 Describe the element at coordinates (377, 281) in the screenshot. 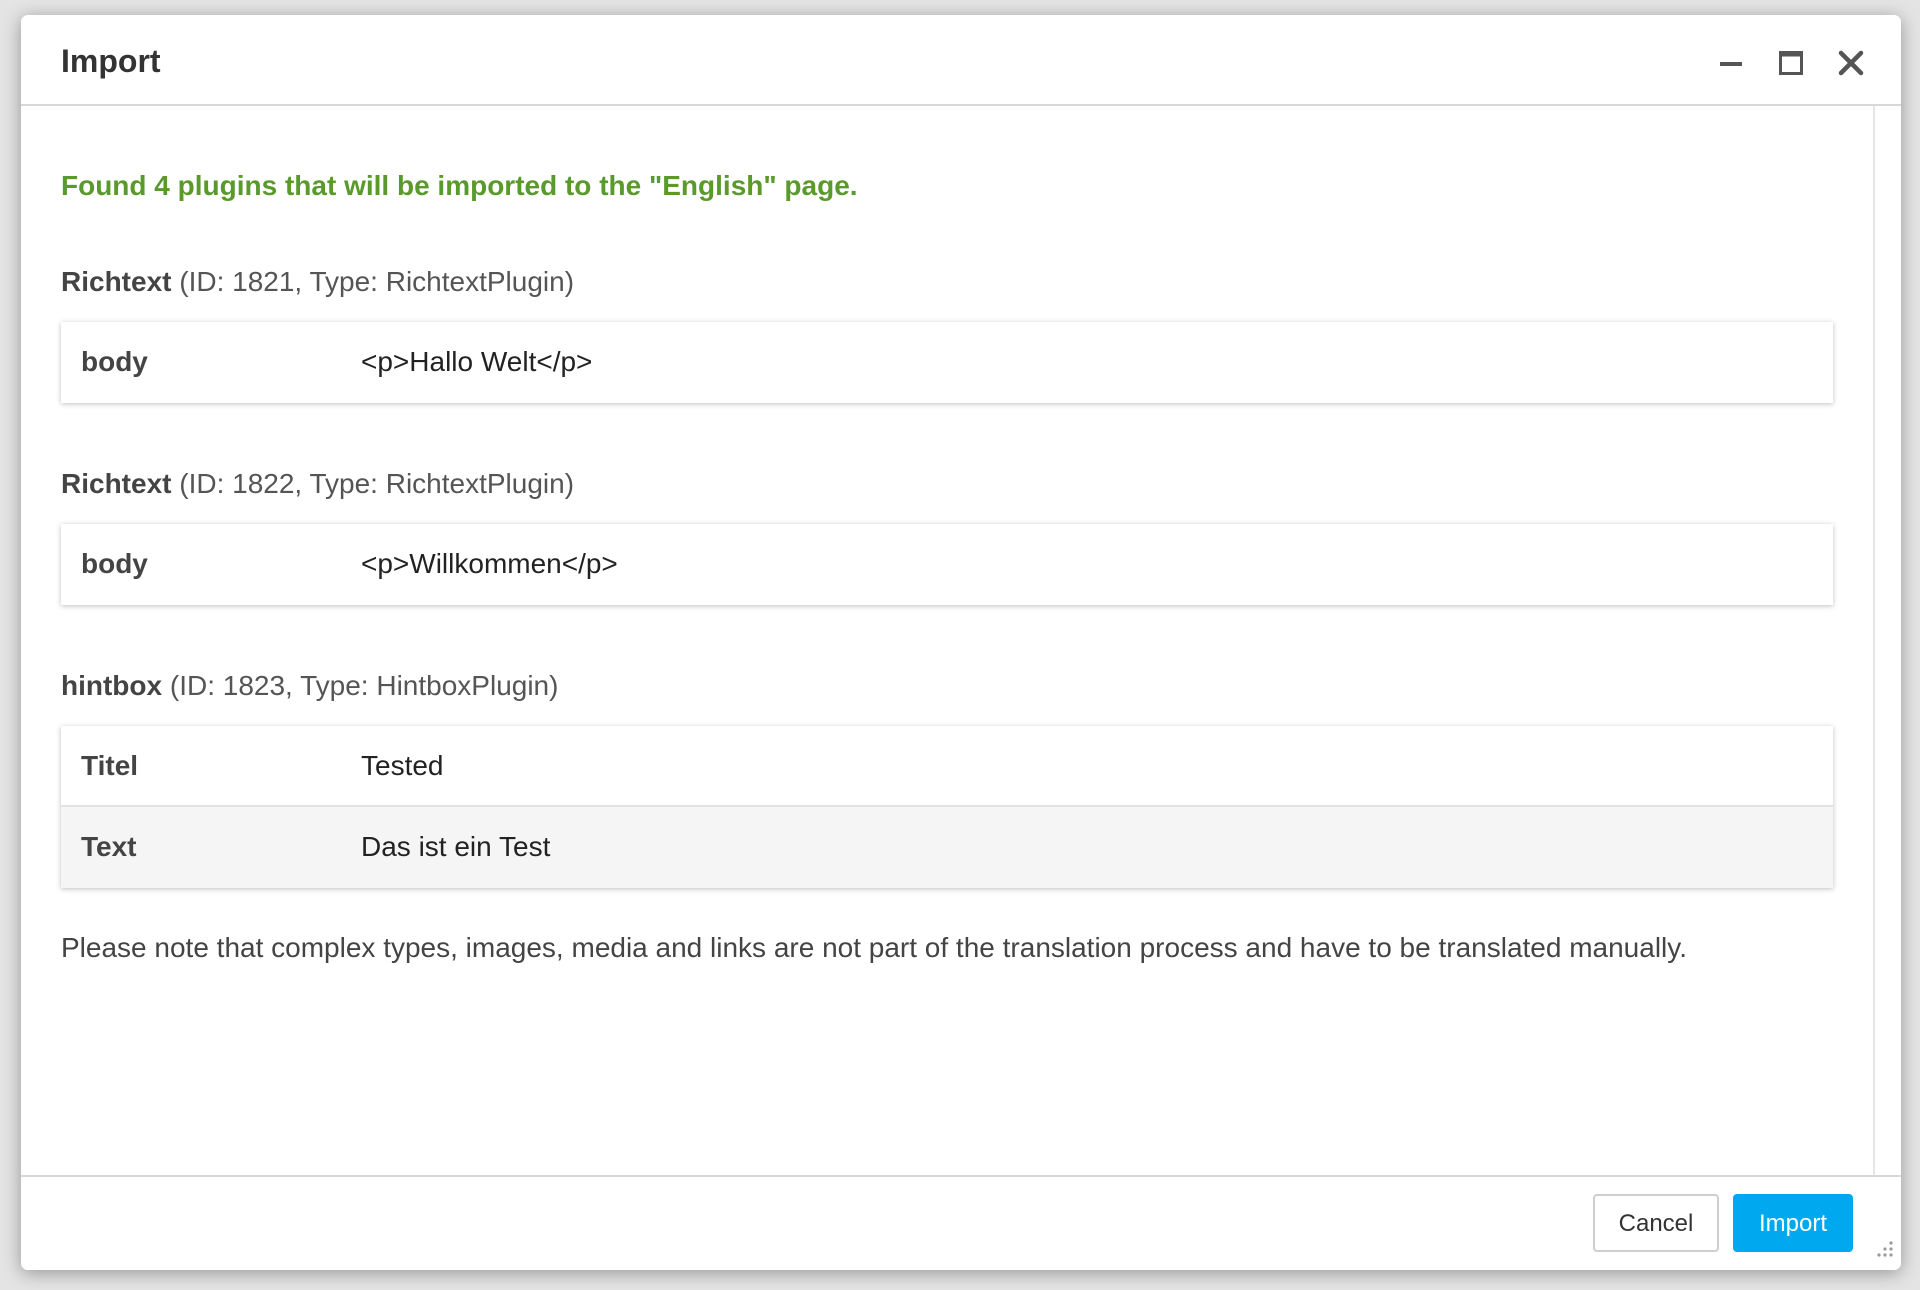

I see `plugin-meta: (ID: 1821, Type: RichtextPlugin)` at that location.